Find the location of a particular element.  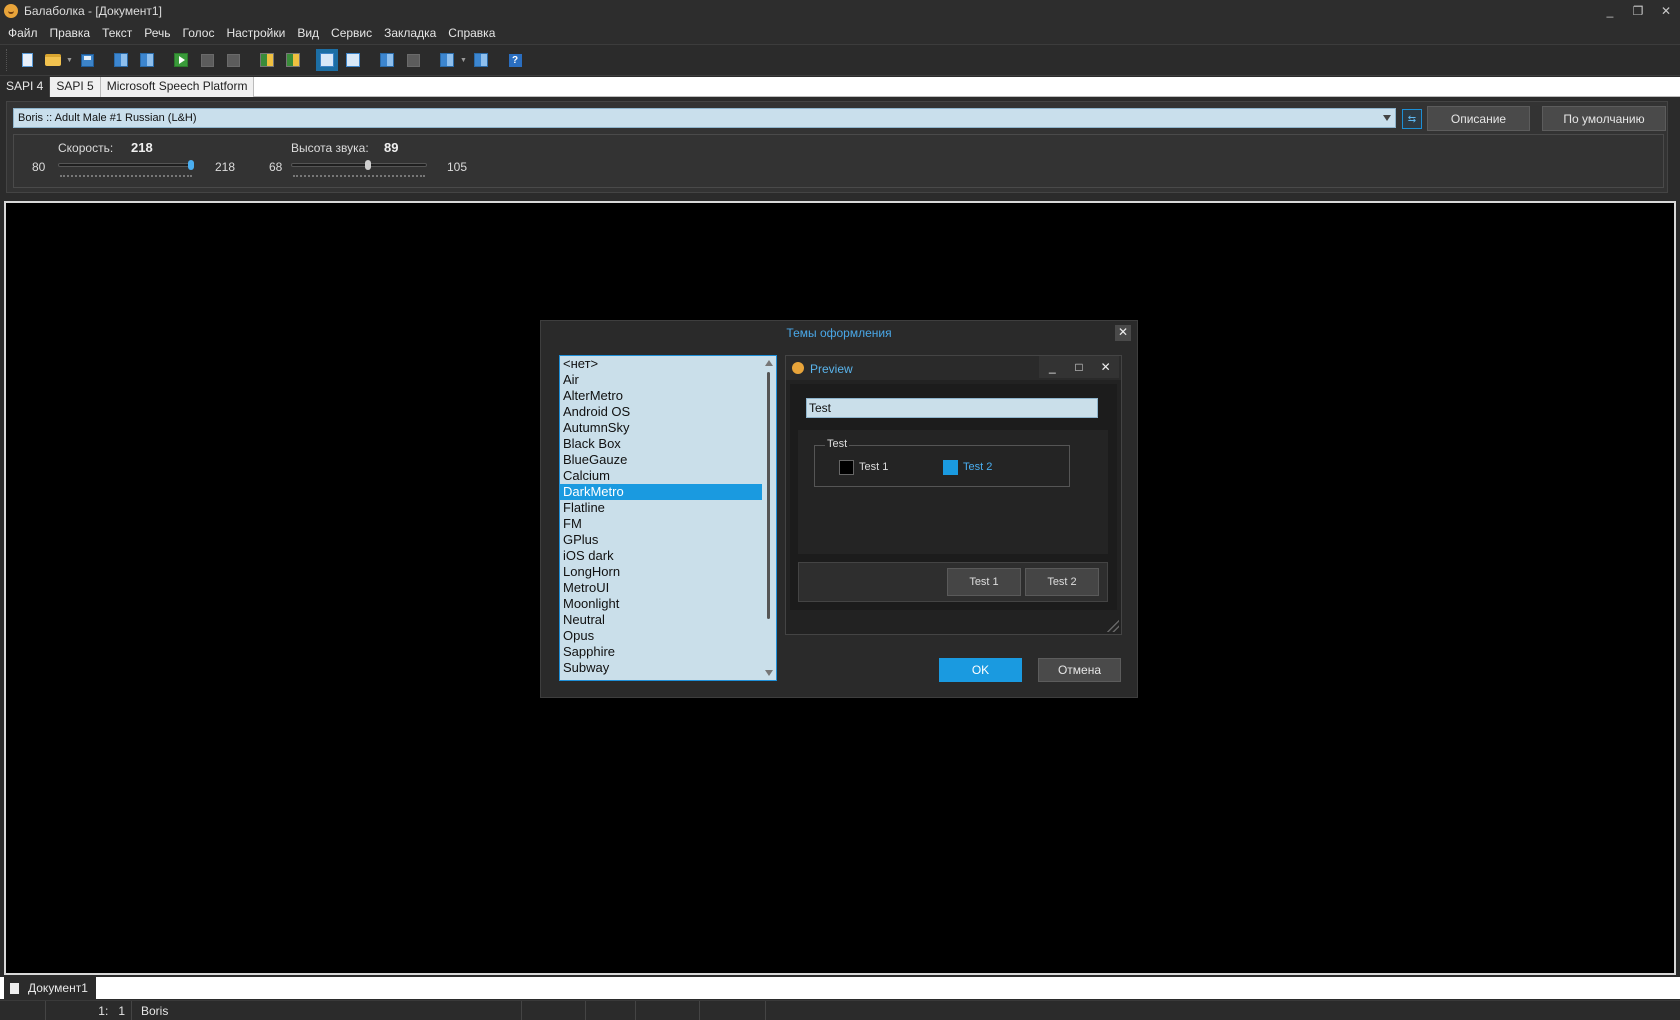

pitch-slider is located at coordinates (359, 165).